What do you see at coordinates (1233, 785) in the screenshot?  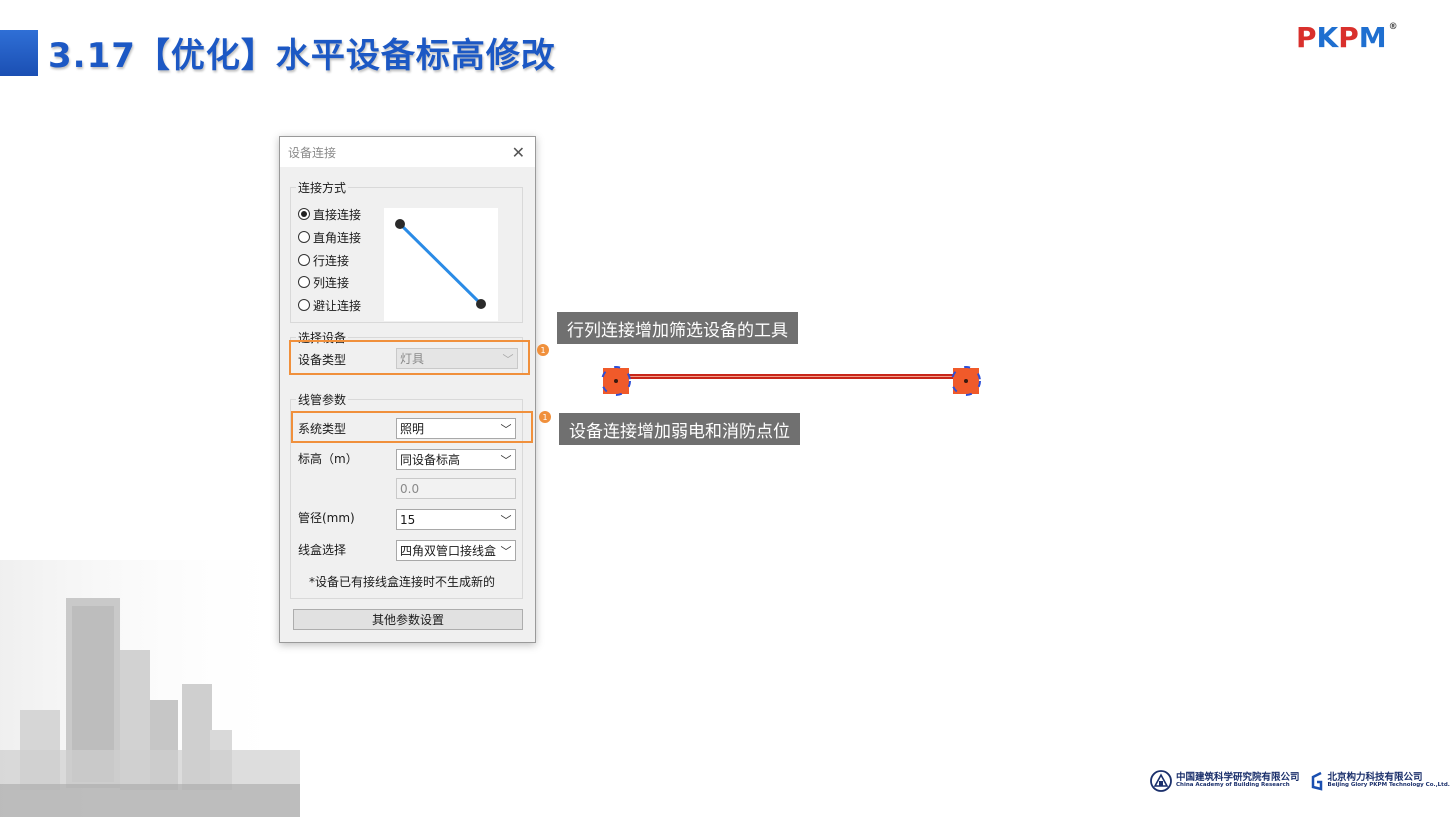 I see `footer-org1-en: China Academy of Building Research` at bounding box center [1233, 785].